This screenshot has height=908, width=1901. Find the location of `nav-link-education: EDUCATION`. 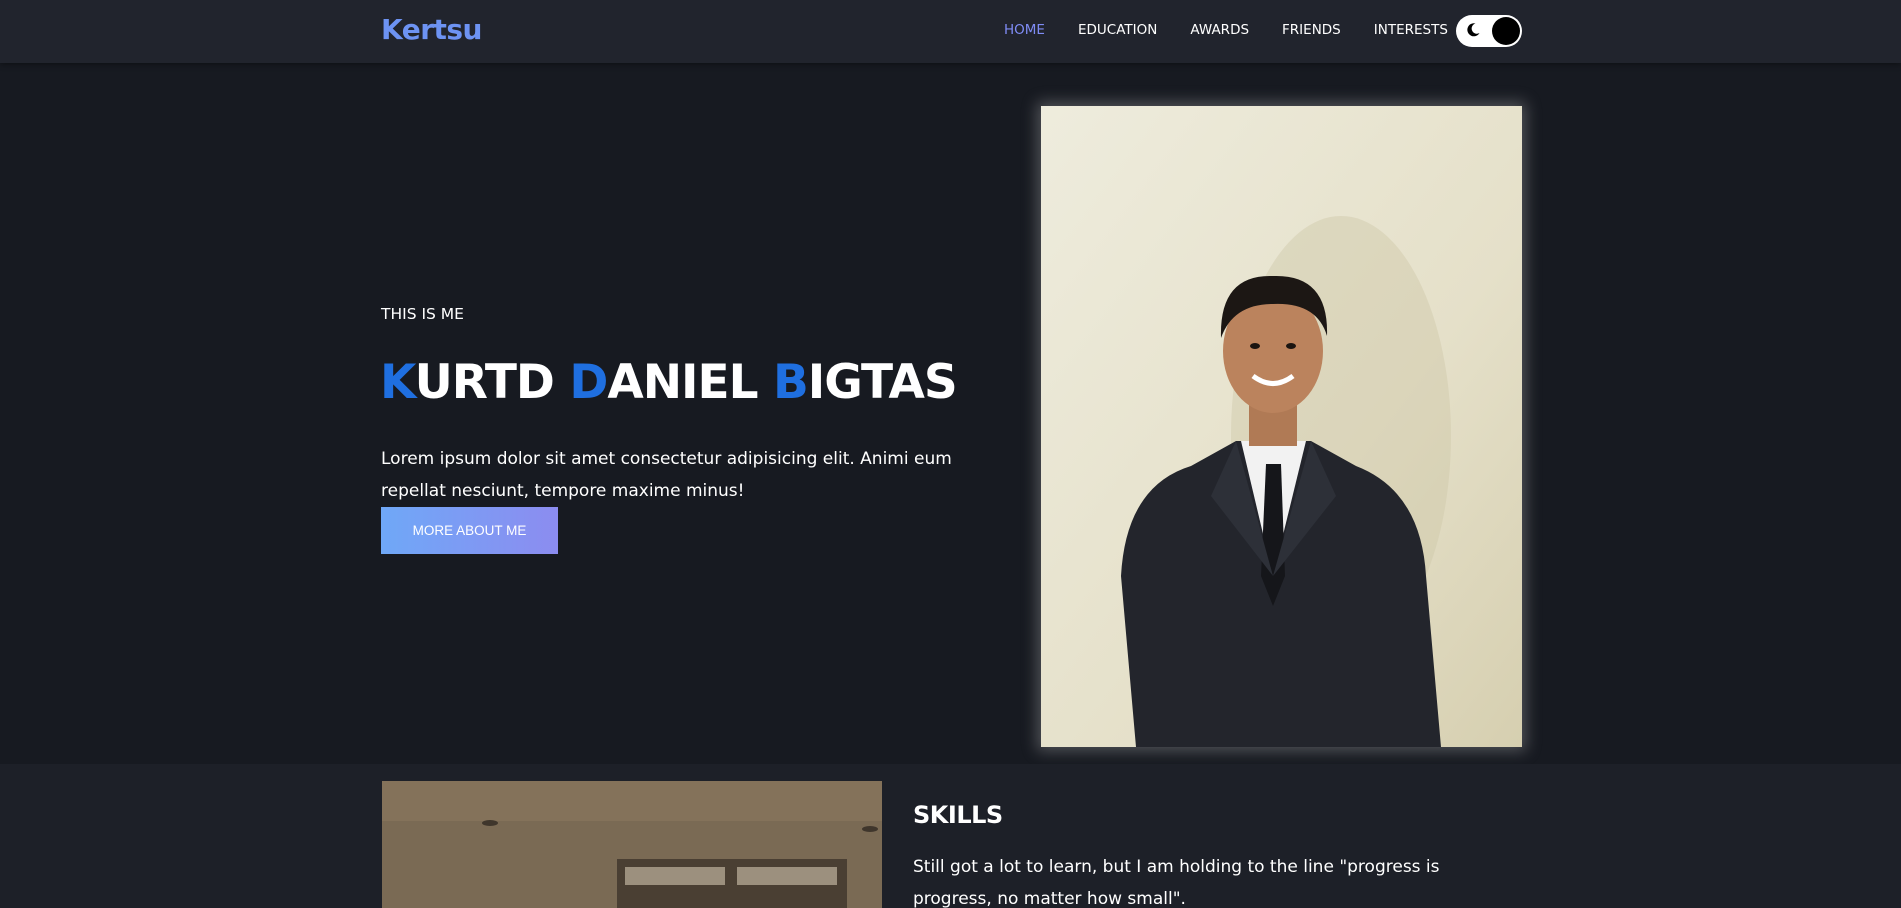

nav-link-education: EDUCATION is located at coordinates (1117, 30).